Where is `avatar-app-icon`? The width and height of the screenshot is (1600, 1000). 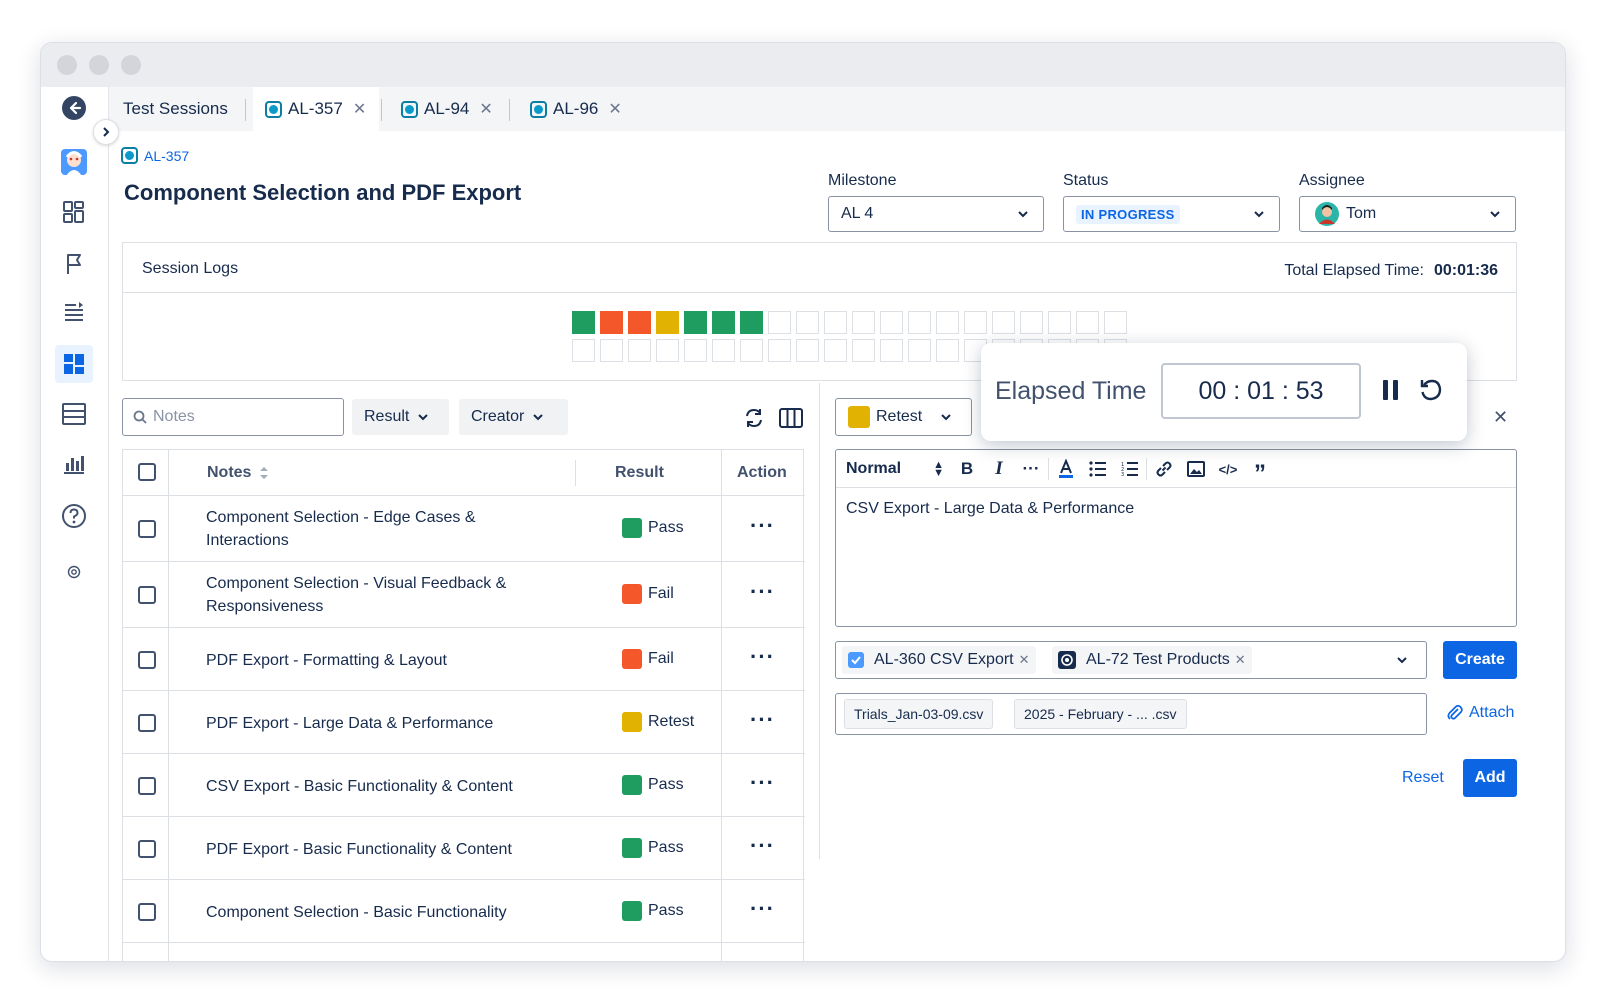 avatar-app-icon is located at coordinates (74, 162).